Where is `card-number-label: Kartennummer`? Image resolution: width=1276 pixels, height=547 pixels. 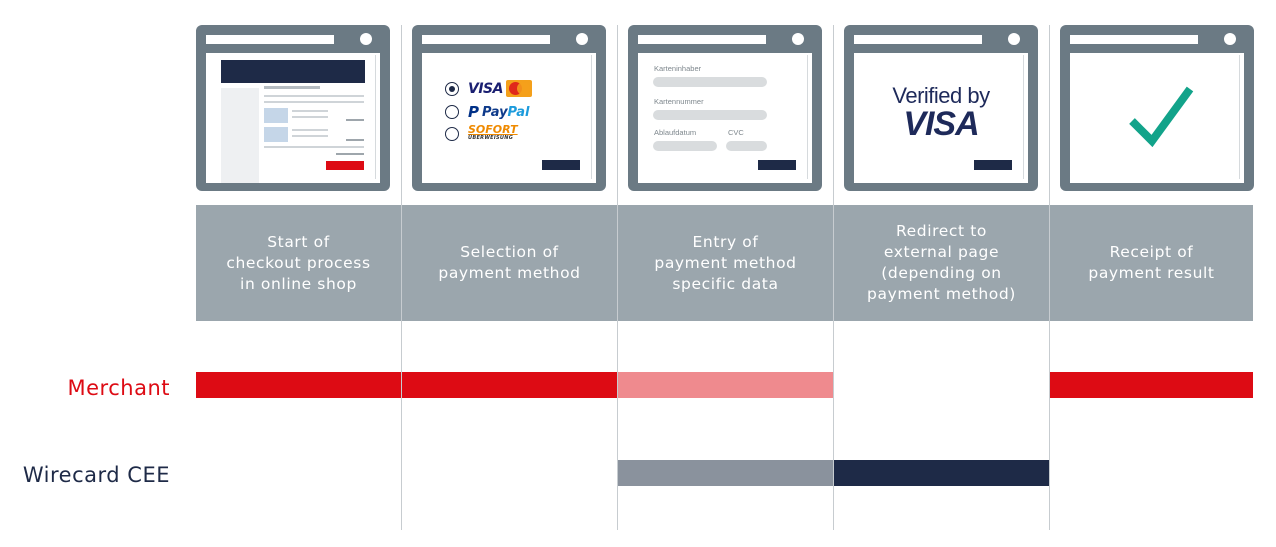
card-number-label: Kartennummer is located at coordinates (679, 101).